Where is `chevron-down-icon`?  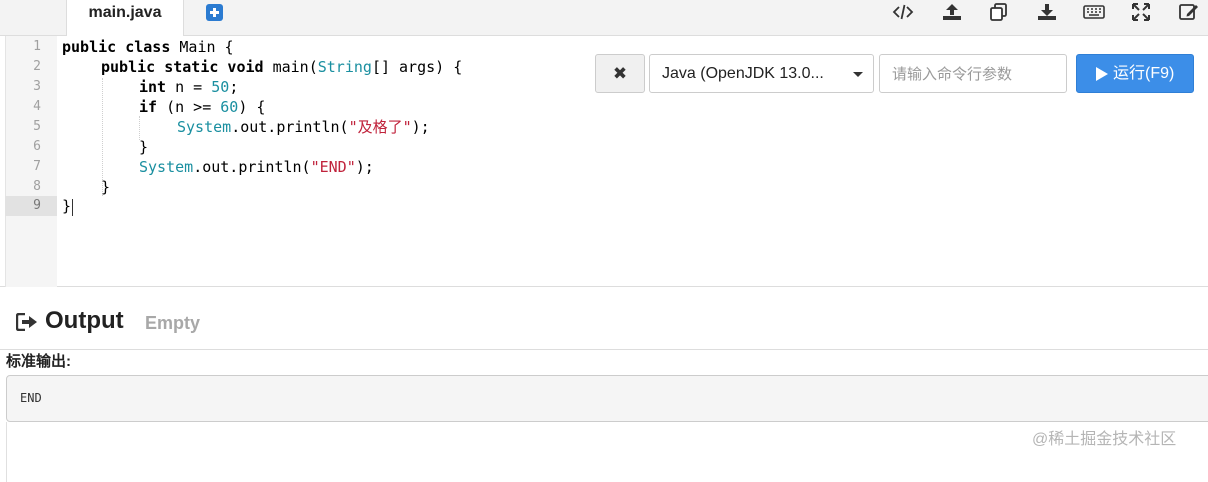 chevron-down-icon is located at coordinates (858, 74).